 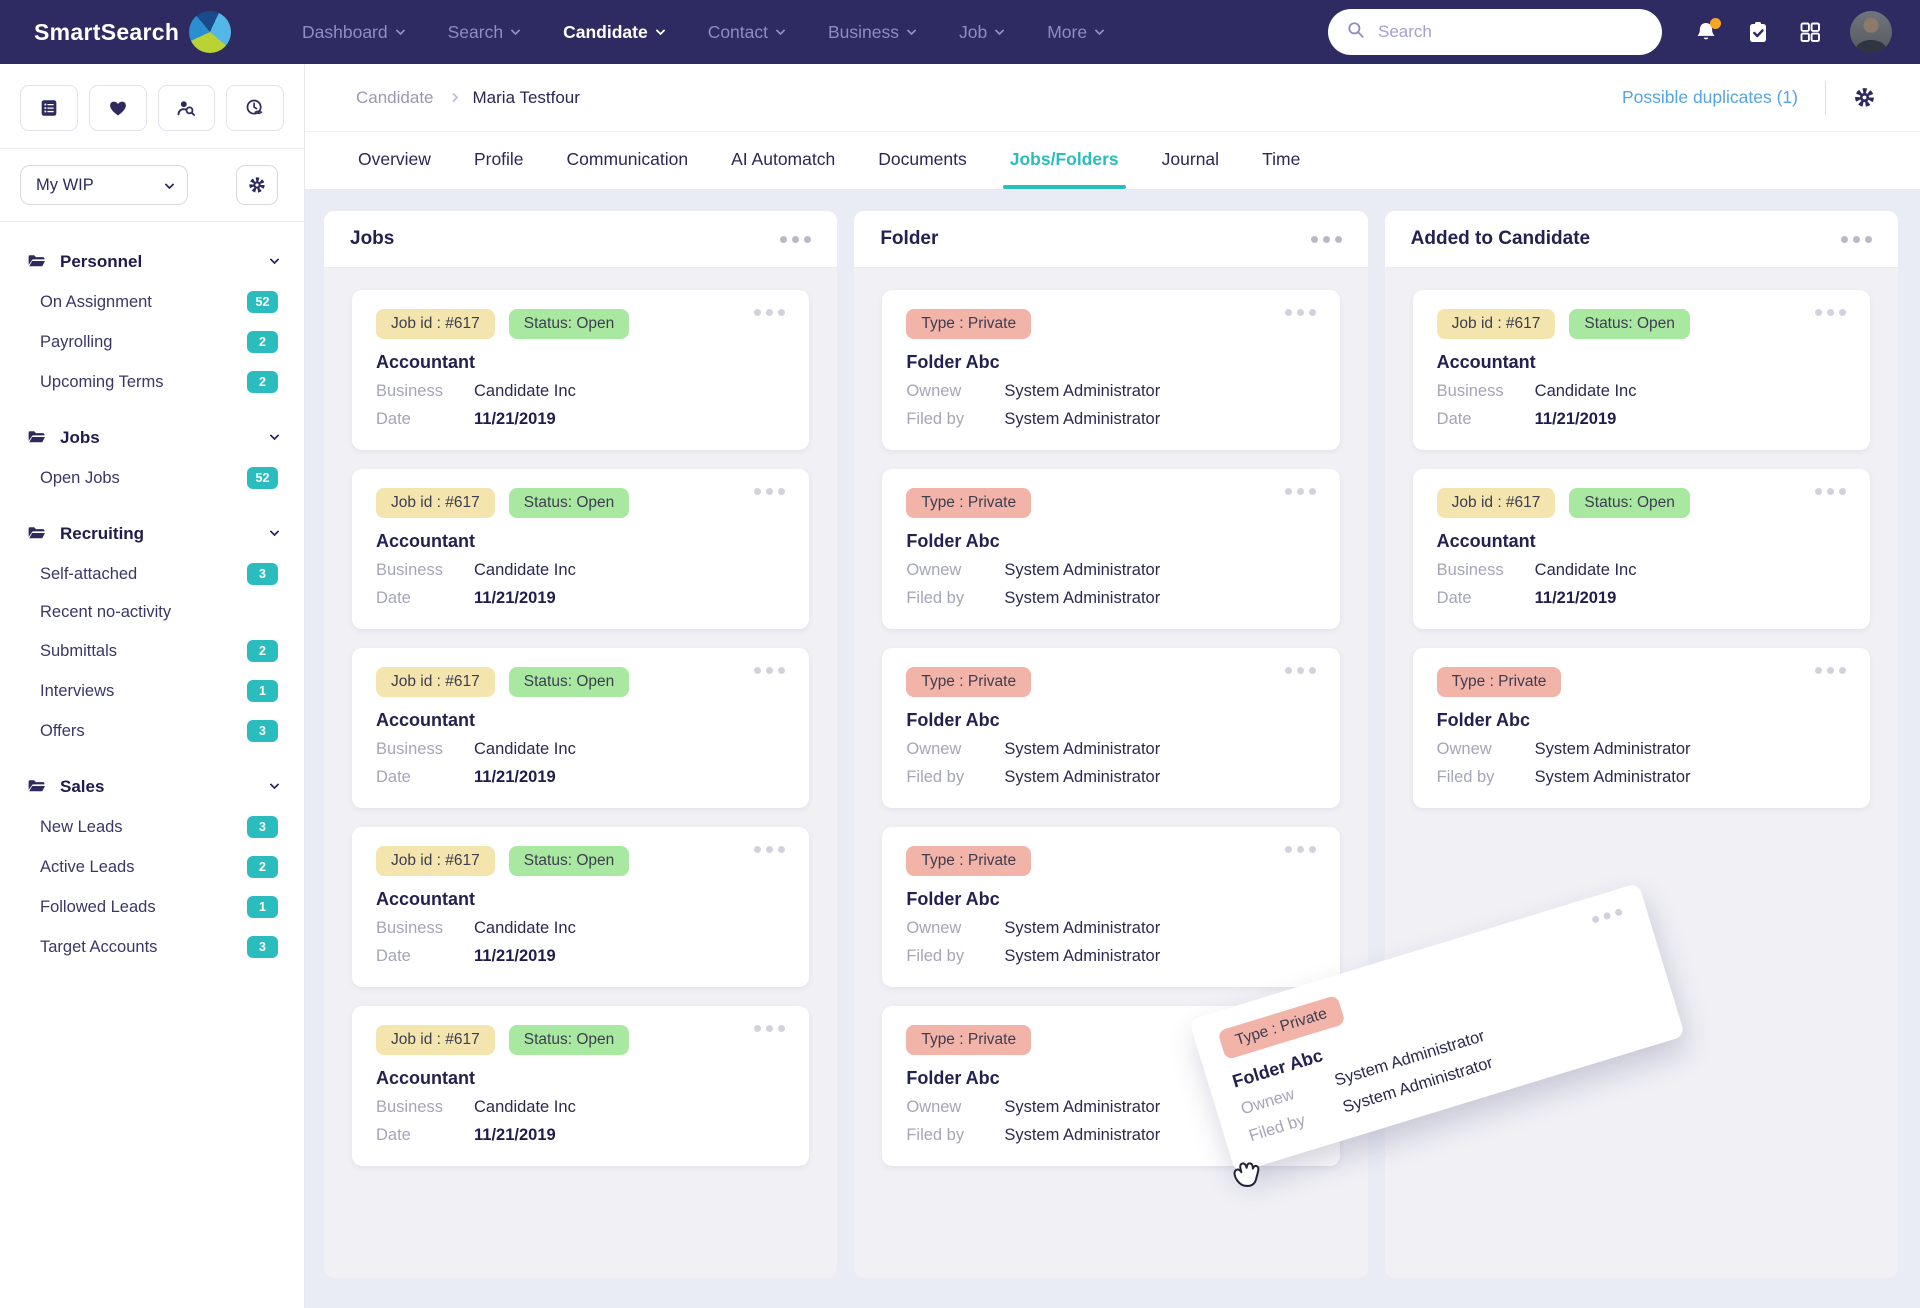 What do you see at coordinates (49, 108) in the screenshot?
I see `list-view-button` at bounding box center [49, 108].